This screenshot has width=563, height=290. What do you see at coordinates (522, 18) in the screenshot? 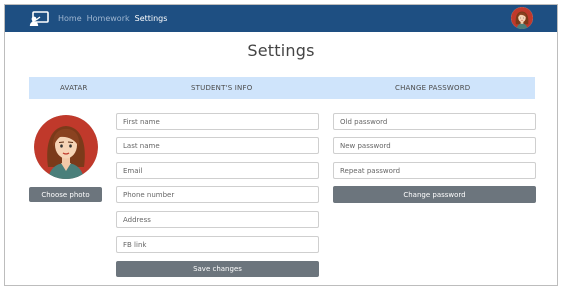
I see `user-avatar` at bounding box center [522, 18].